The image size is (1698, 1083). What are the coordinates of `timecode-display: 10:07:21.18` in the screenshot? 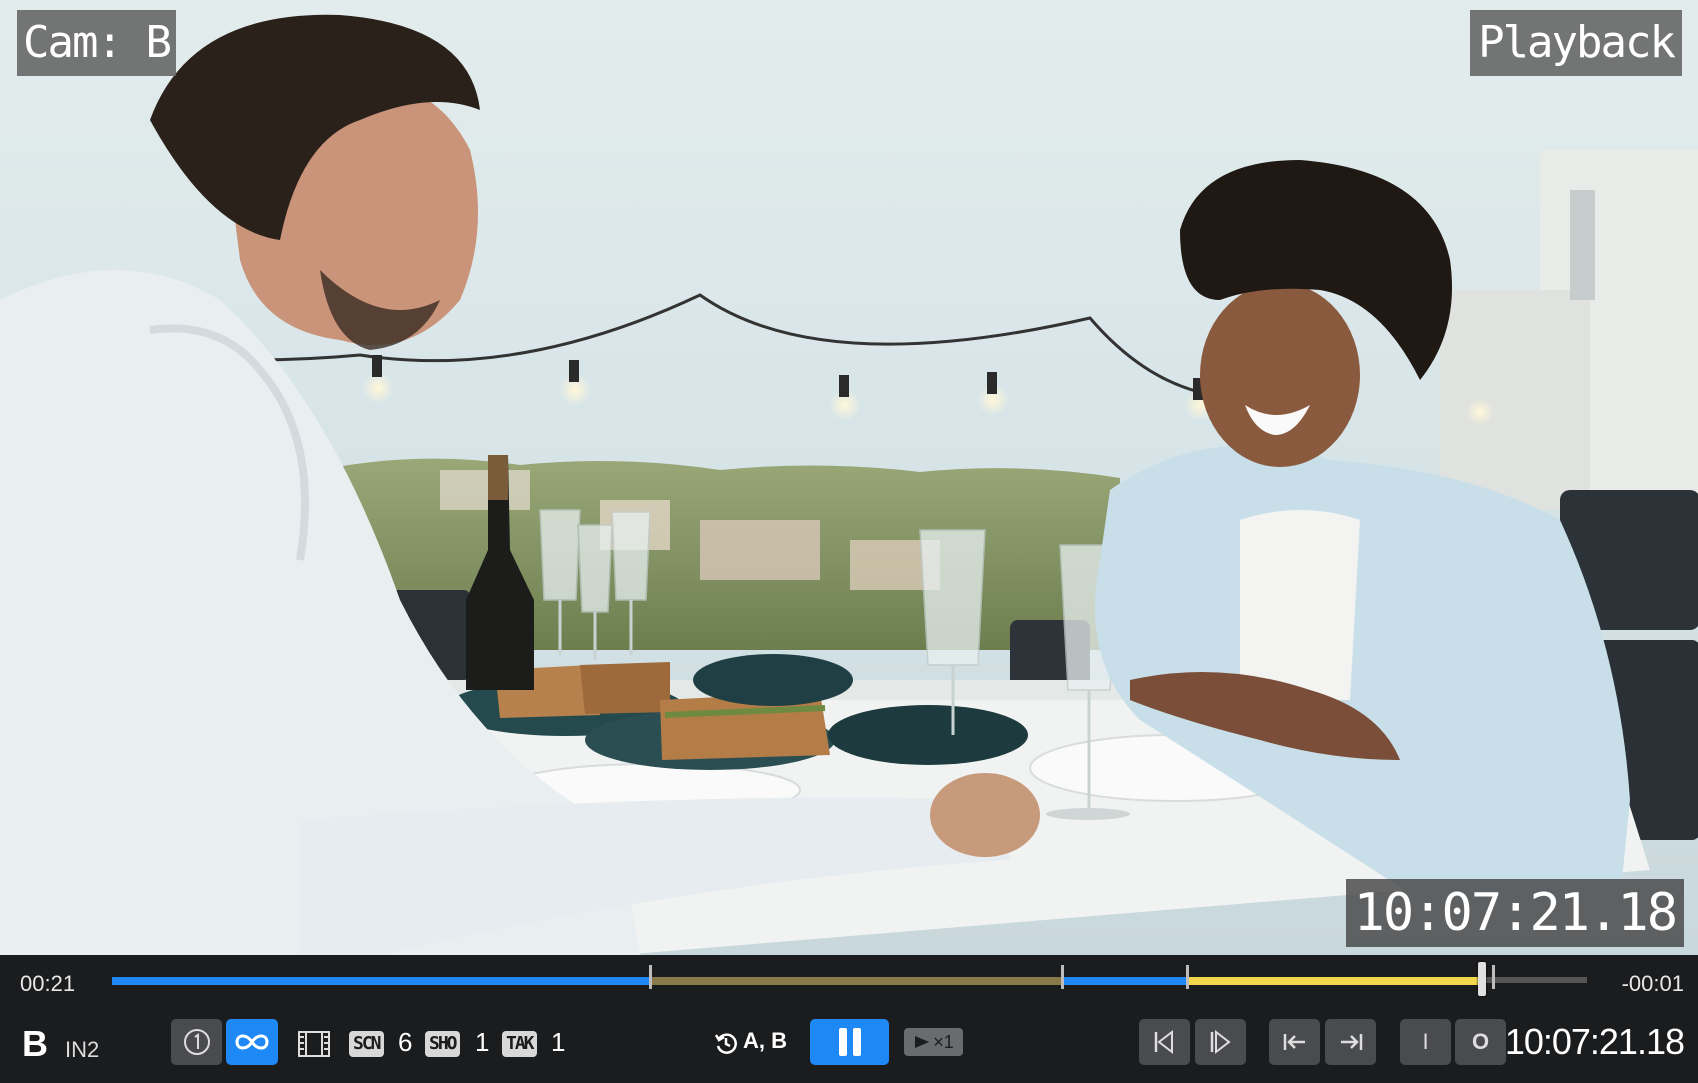 It's located at (1594, 1041).